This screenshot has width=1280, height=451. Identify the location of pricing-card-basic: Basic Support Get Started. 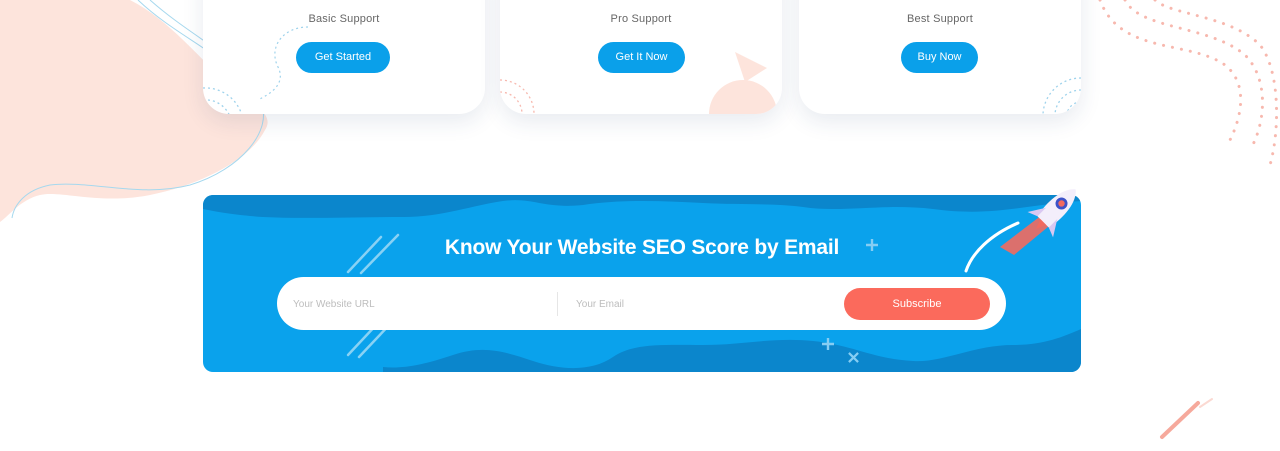
(344, 57).